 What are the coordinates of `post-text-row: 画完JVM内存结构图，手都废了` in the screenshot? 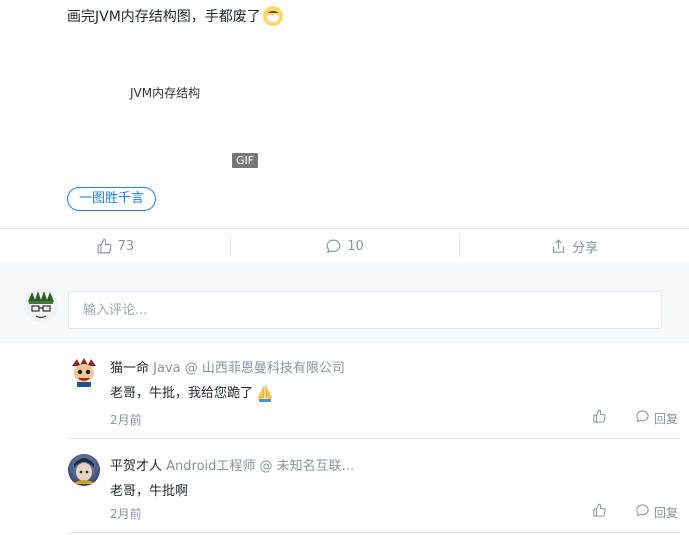 It's located at (175, 16).